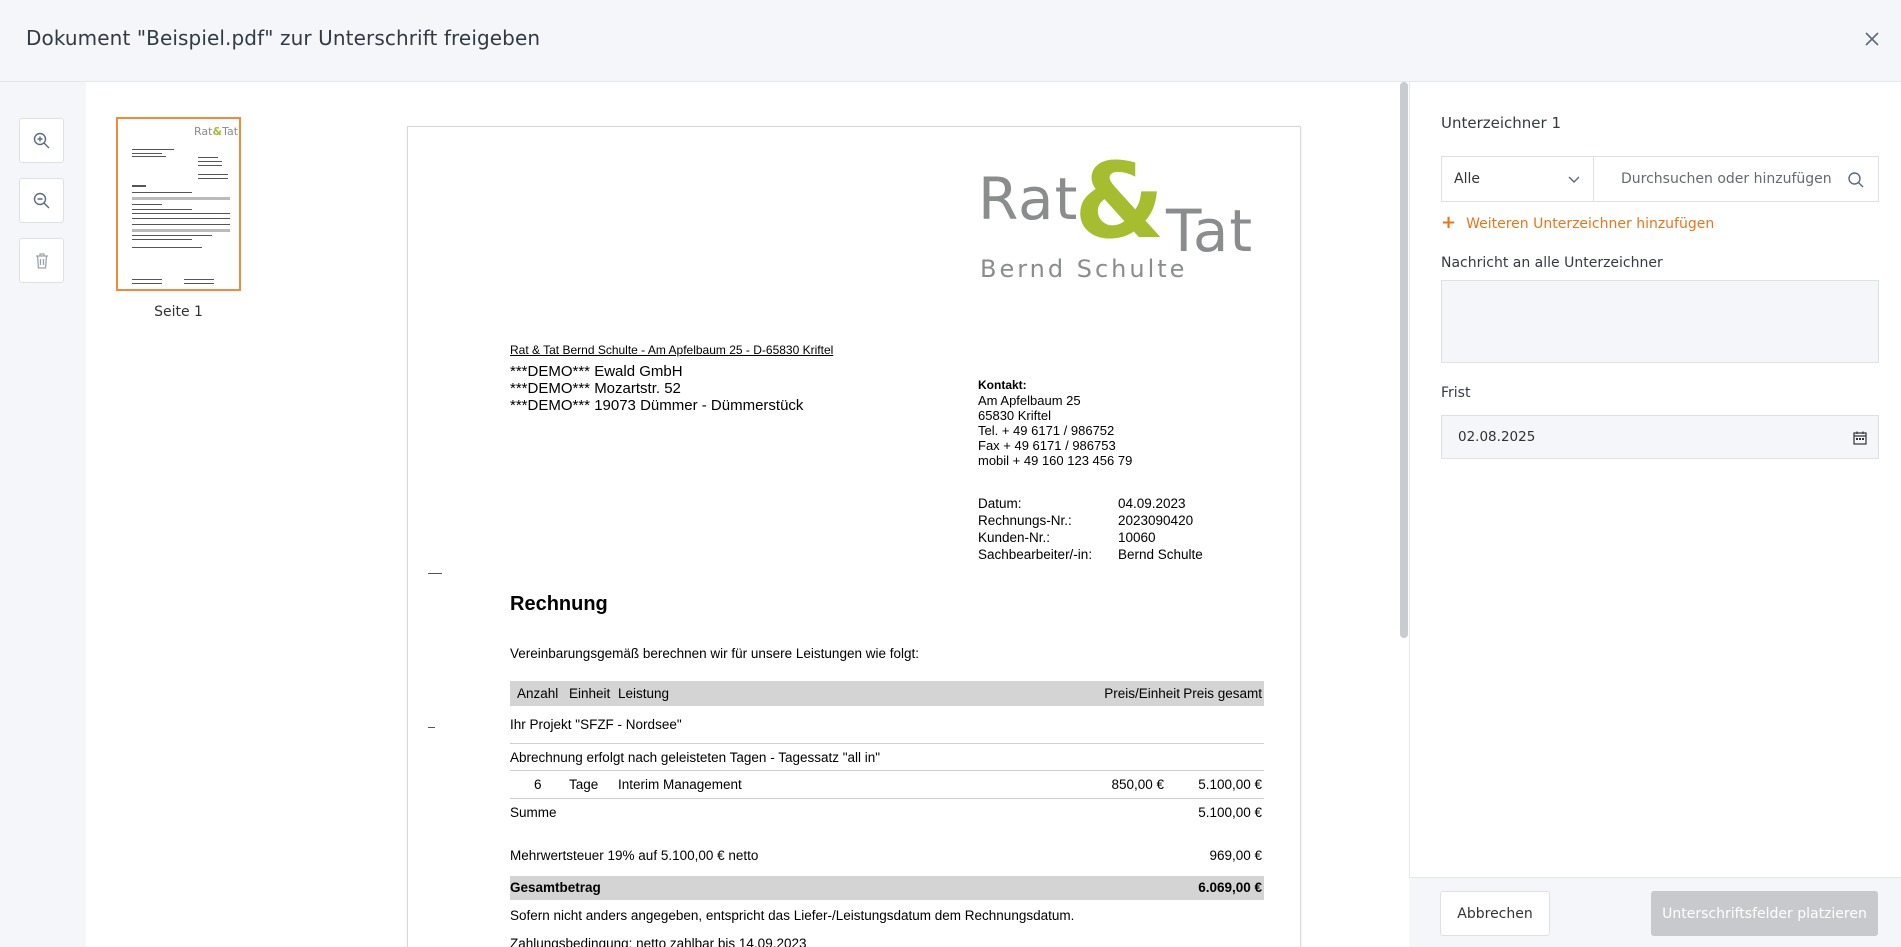  What do you see at coordinates (1574, 179) in the screenshot?
I see `chevron-down-icon` at bounding box center [1574, 179].